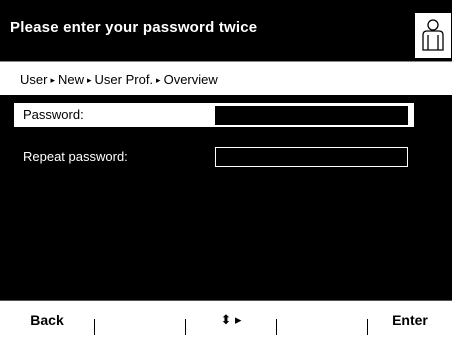 This screenshot has width=452, height=339. Describe the element at coordinates (134, 27) in the screenshot. I see `page-title: Please enter your password twice` at that location.